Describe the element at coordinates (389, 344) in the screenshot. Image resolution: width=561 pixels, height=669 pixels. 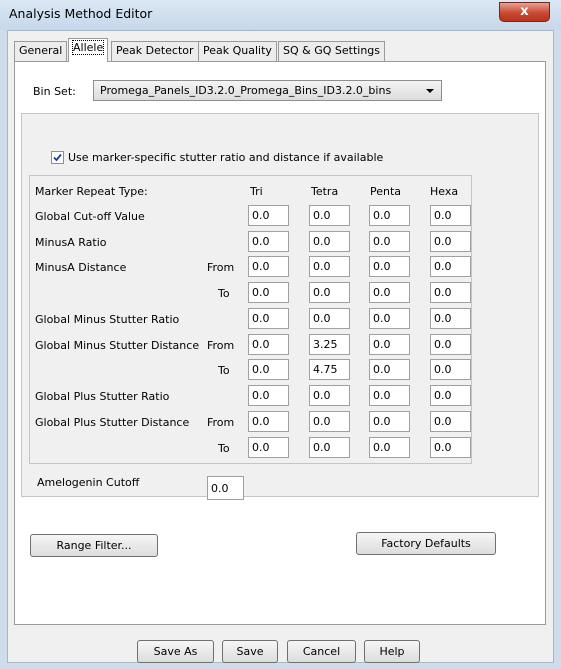
I see `minus-stutter-distance-from-penta-field: 0.0` at that location.